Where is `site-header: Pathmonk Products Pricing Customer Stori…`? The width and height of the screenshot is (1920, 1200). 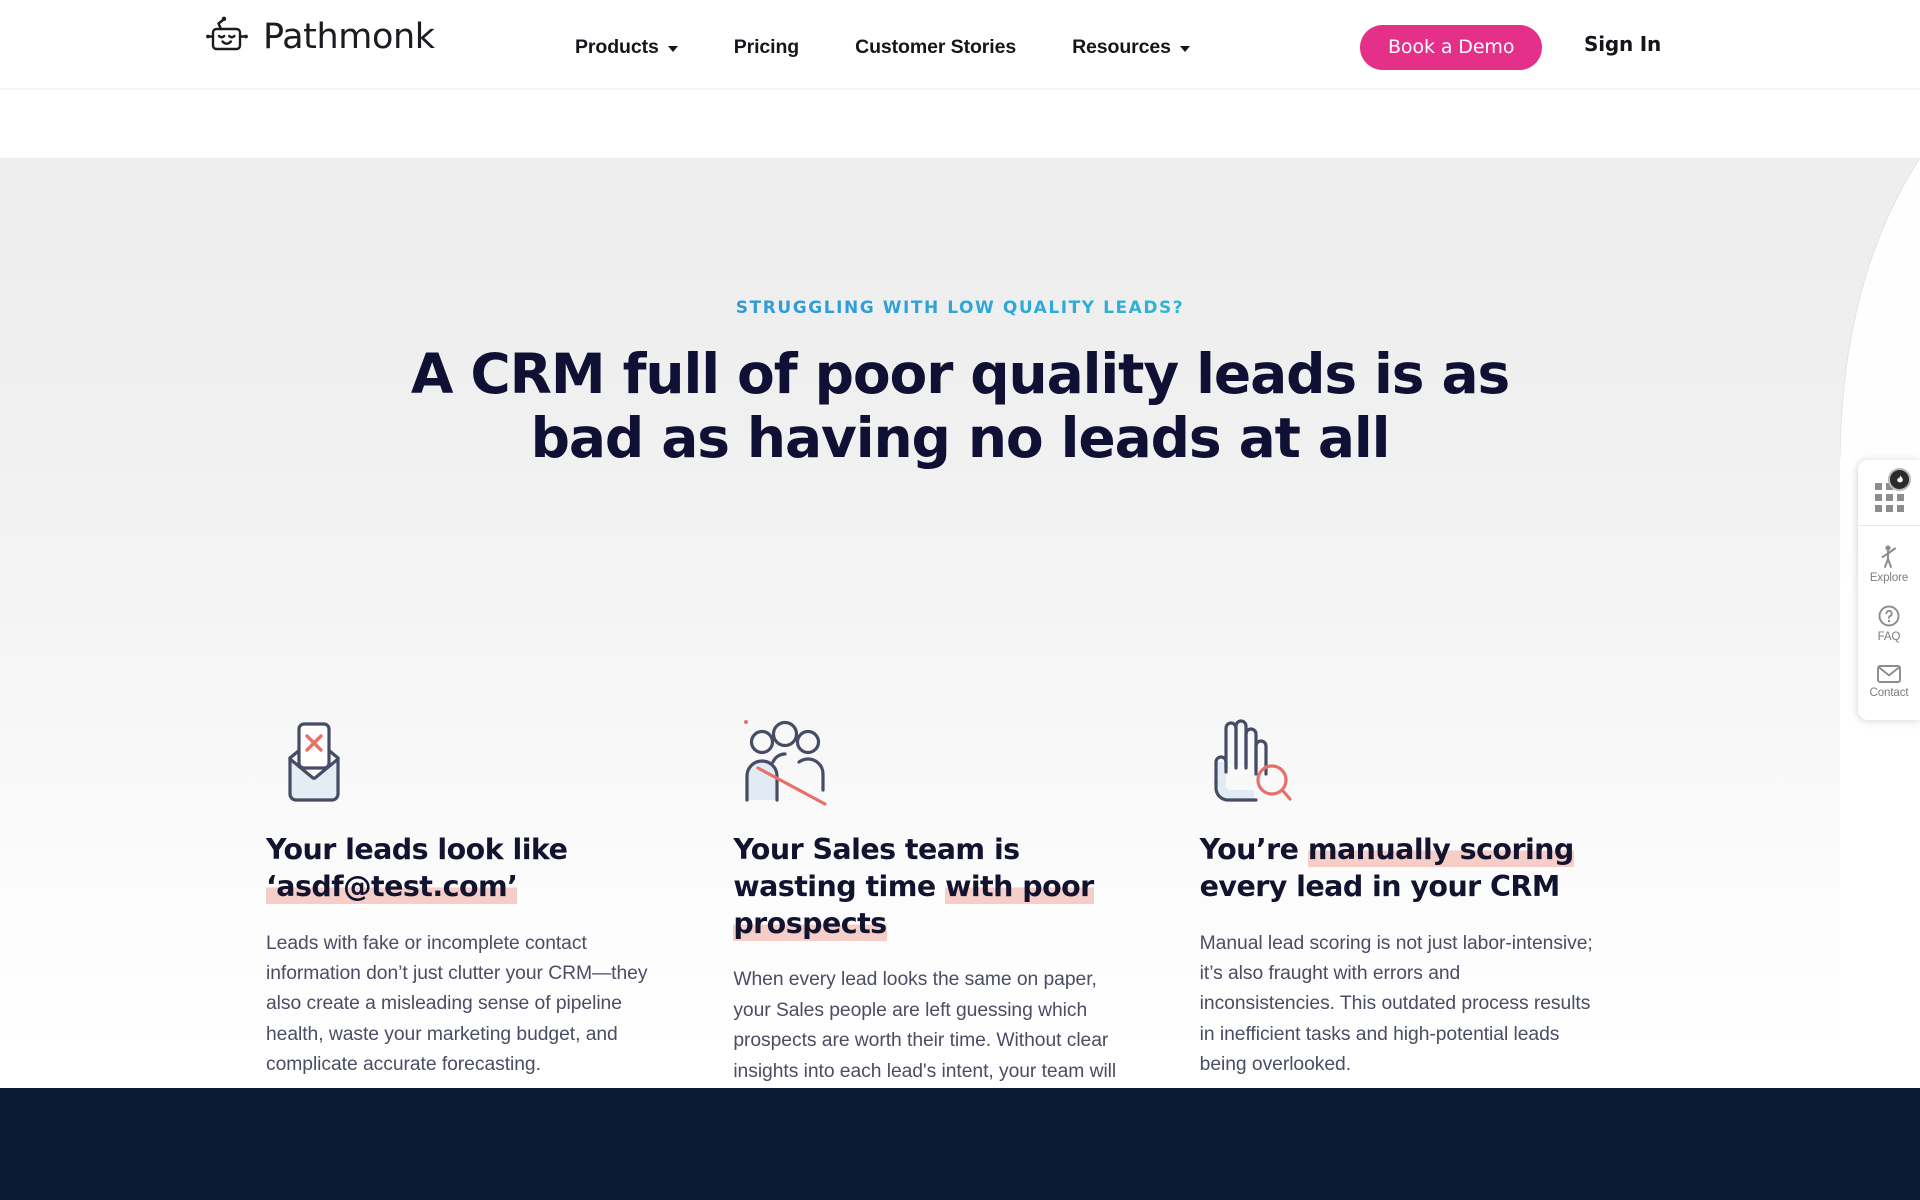
site-header: Pathmonk Products Pricing Customer Stori… is located at coordinates (960, 44).